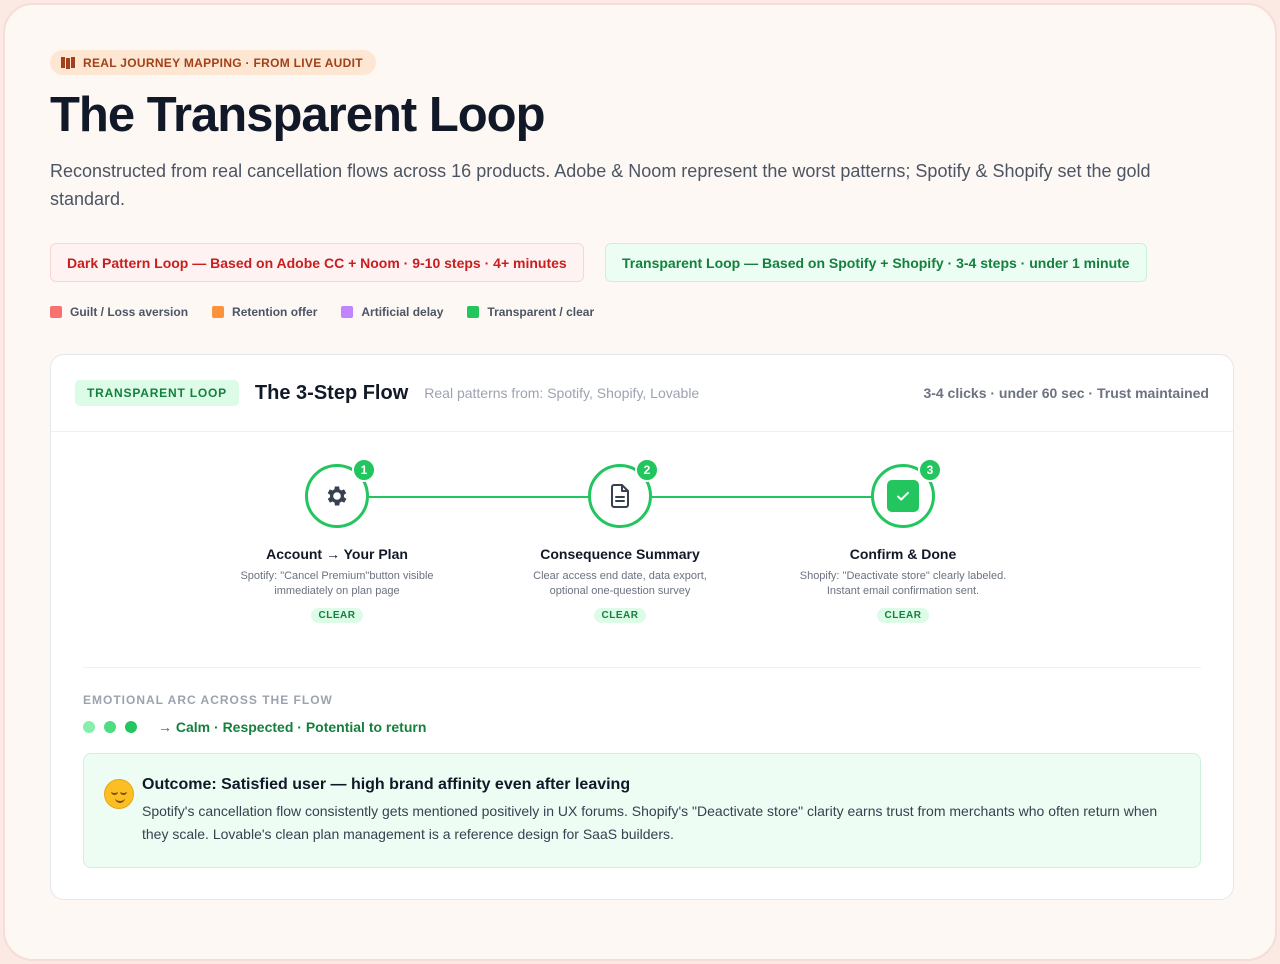 The image size is (1280, 964). I want to click on document-icon, so click(620, 496).